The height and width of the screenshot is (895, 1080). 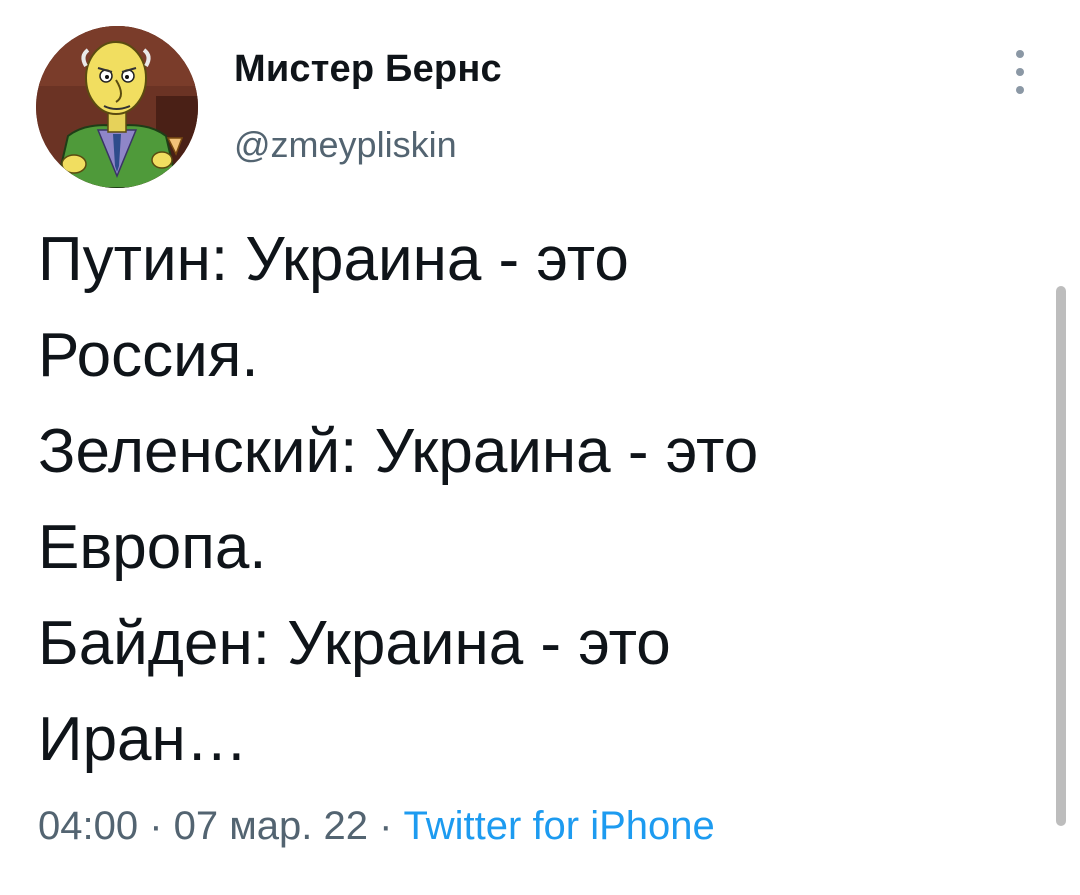 I want to click on user-handle: @zmeypliskin, so click(x=345, y=145).